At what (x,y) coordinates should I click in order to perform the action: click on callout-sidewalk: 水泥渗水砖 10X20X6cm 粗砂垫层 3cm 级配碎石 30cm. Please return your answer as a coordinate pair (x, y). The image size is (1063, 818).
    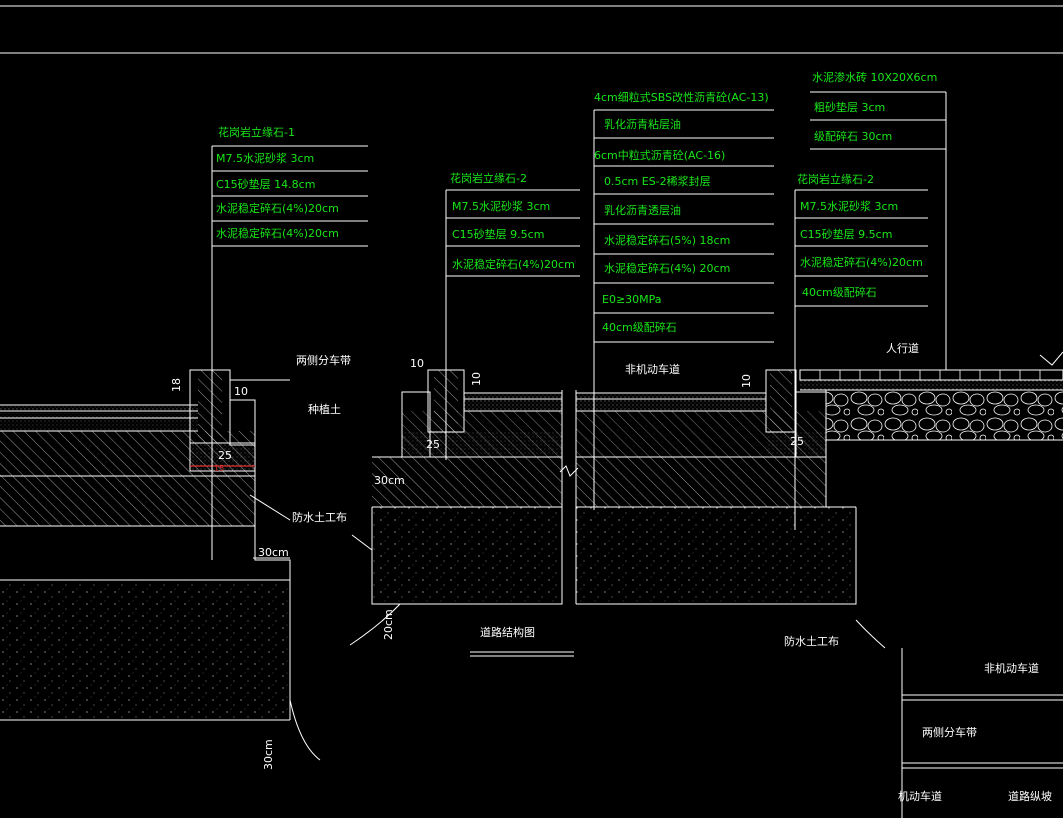
    Looking at the image, I should click on (874, 106).